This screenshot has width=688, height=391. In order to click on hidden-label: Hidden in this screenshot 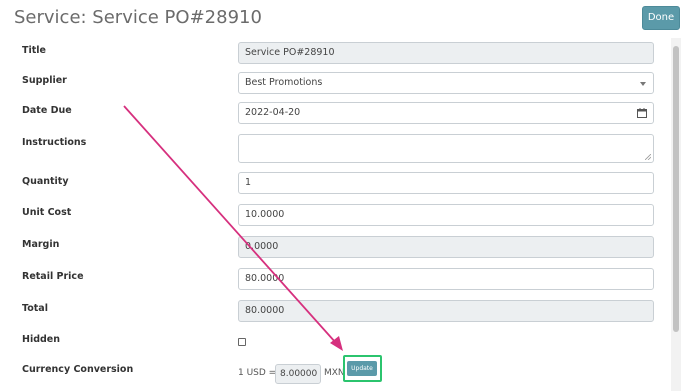, I will do `click(41, 339)`.